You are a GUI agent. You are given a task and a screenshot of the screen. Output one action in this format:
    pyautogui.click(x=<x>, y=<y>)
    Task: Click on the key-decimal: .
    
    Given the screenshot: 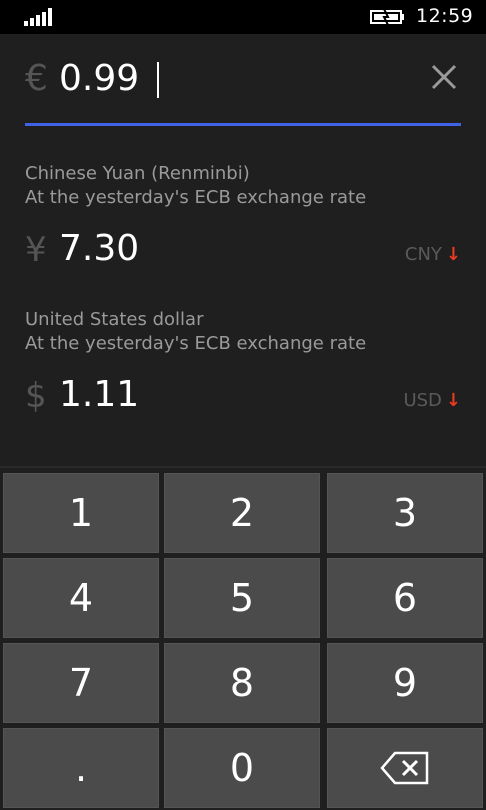 What is the action you would take?
    pyautogui.click(x=81, y=768)
    